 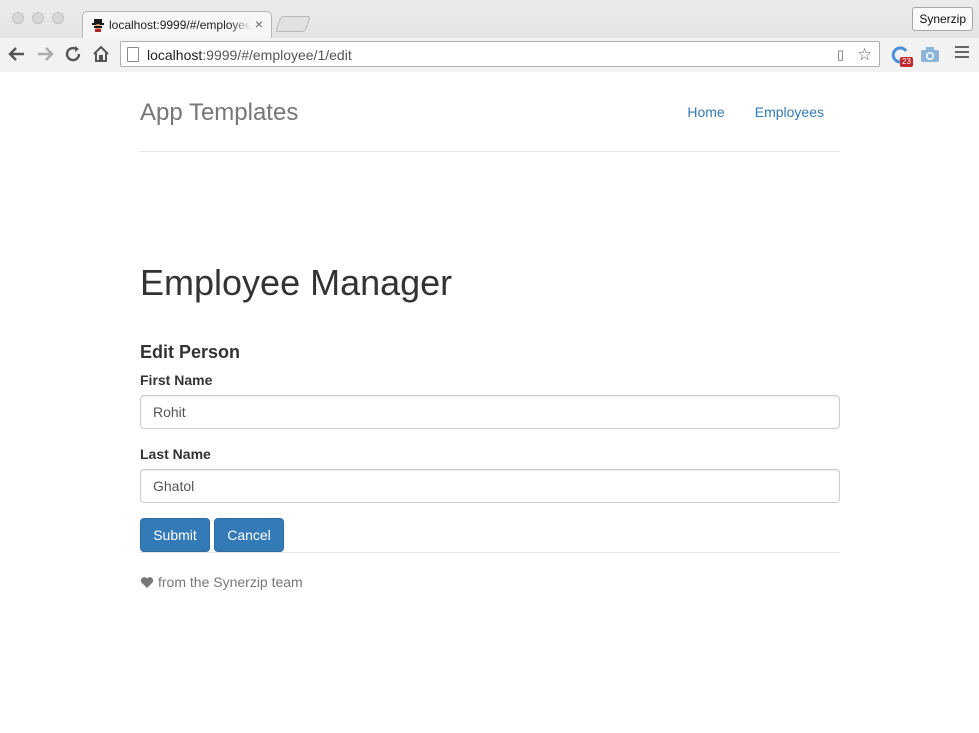 I want to click on heart-icon, so click(x=147, y=582).